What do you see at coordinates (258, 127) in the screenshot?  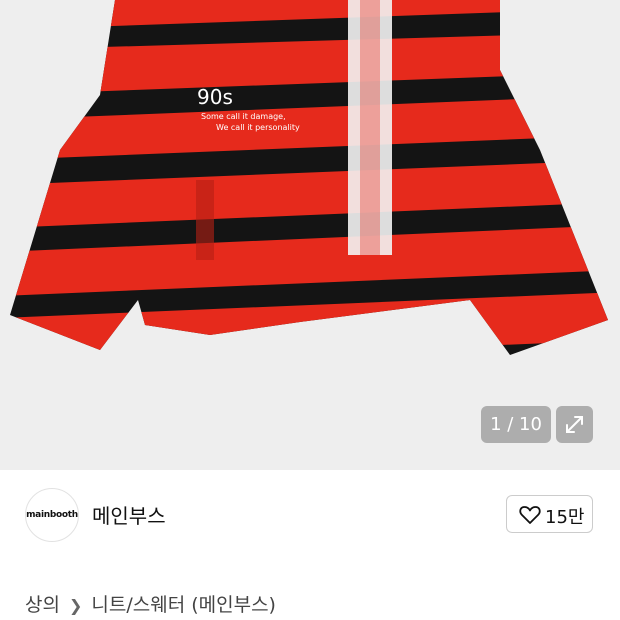 I see `print-line-2: We call it personality` at bounding box center [258, 127].